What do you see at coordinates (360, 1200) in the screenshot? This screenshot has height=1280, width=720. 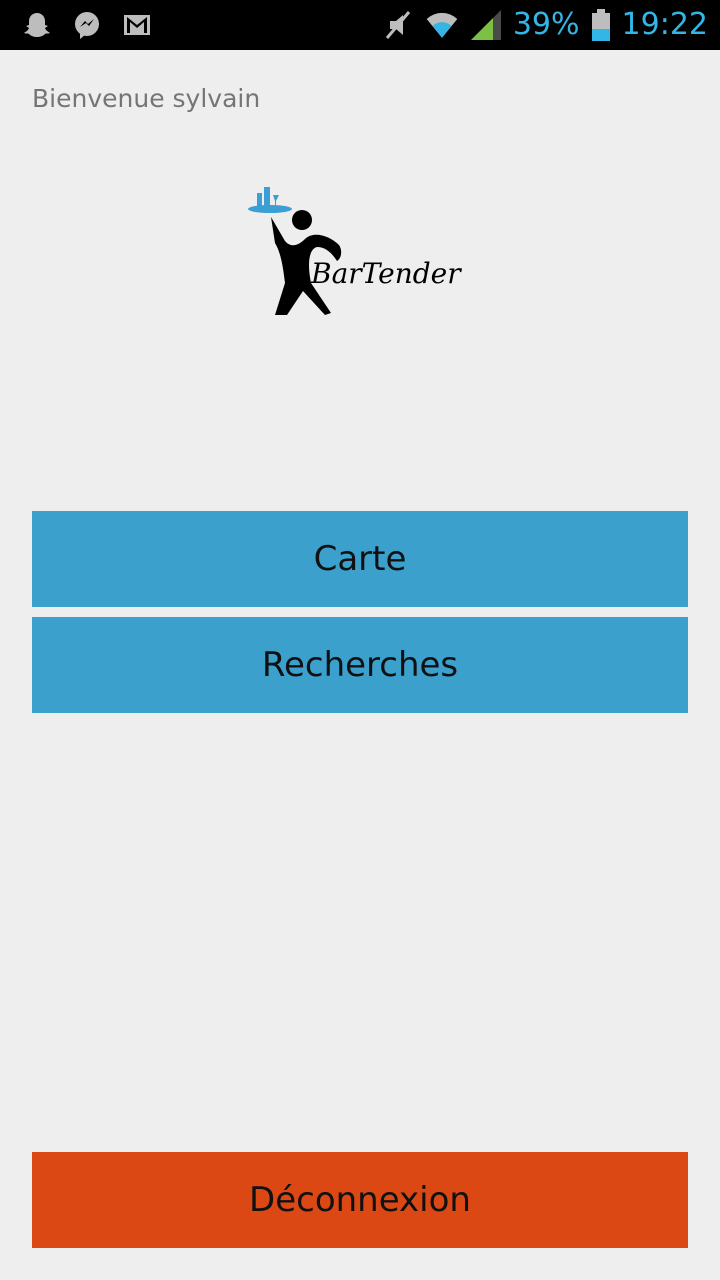 I see `logout-button: Déconnexion` at bounding box center [360, 1200].